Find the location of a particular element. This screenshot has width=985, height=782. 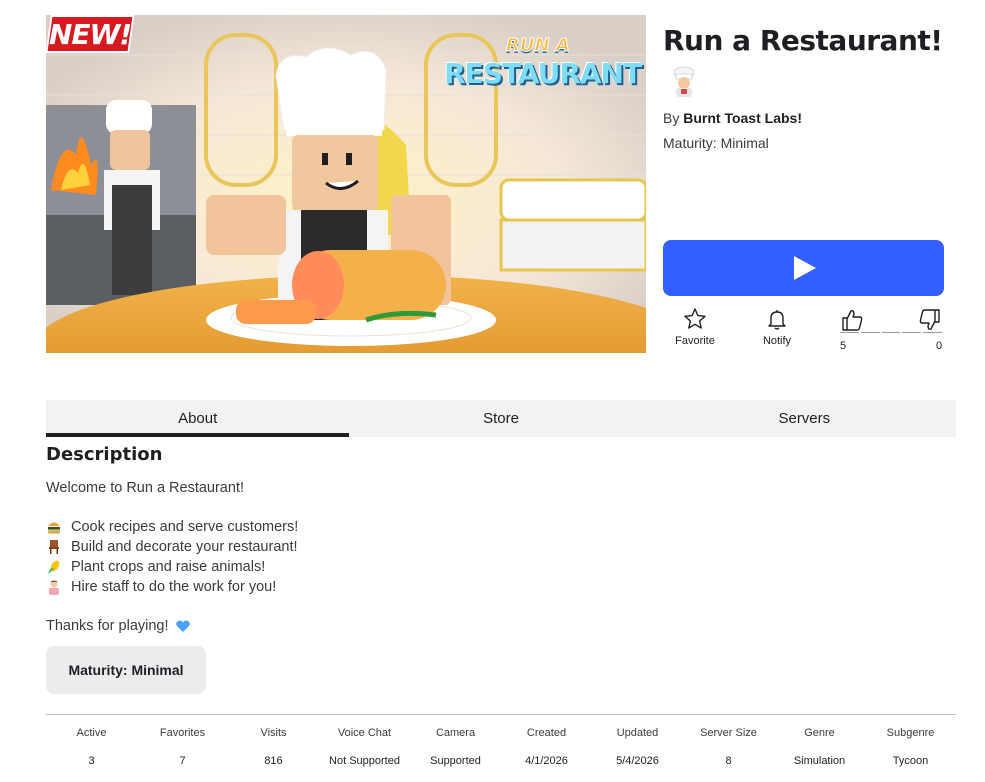

stat-created: Created 4/1/2026 is located at coordinates (546, 747).